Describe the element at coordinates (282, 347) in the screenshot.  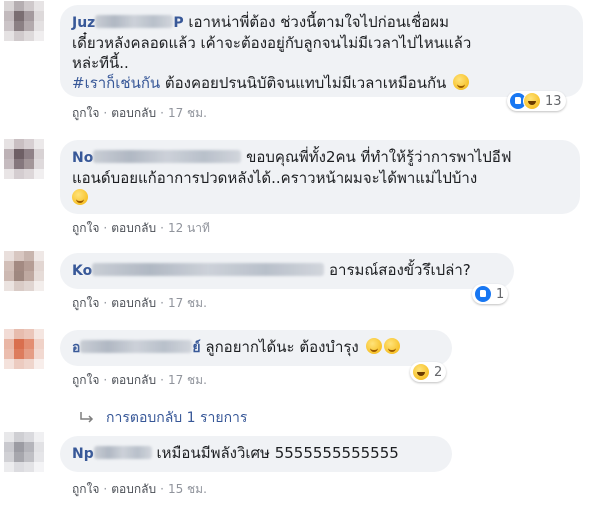
I see `comment-text: ลูกอยากได้นะ ต้องบำรุง` at that location.